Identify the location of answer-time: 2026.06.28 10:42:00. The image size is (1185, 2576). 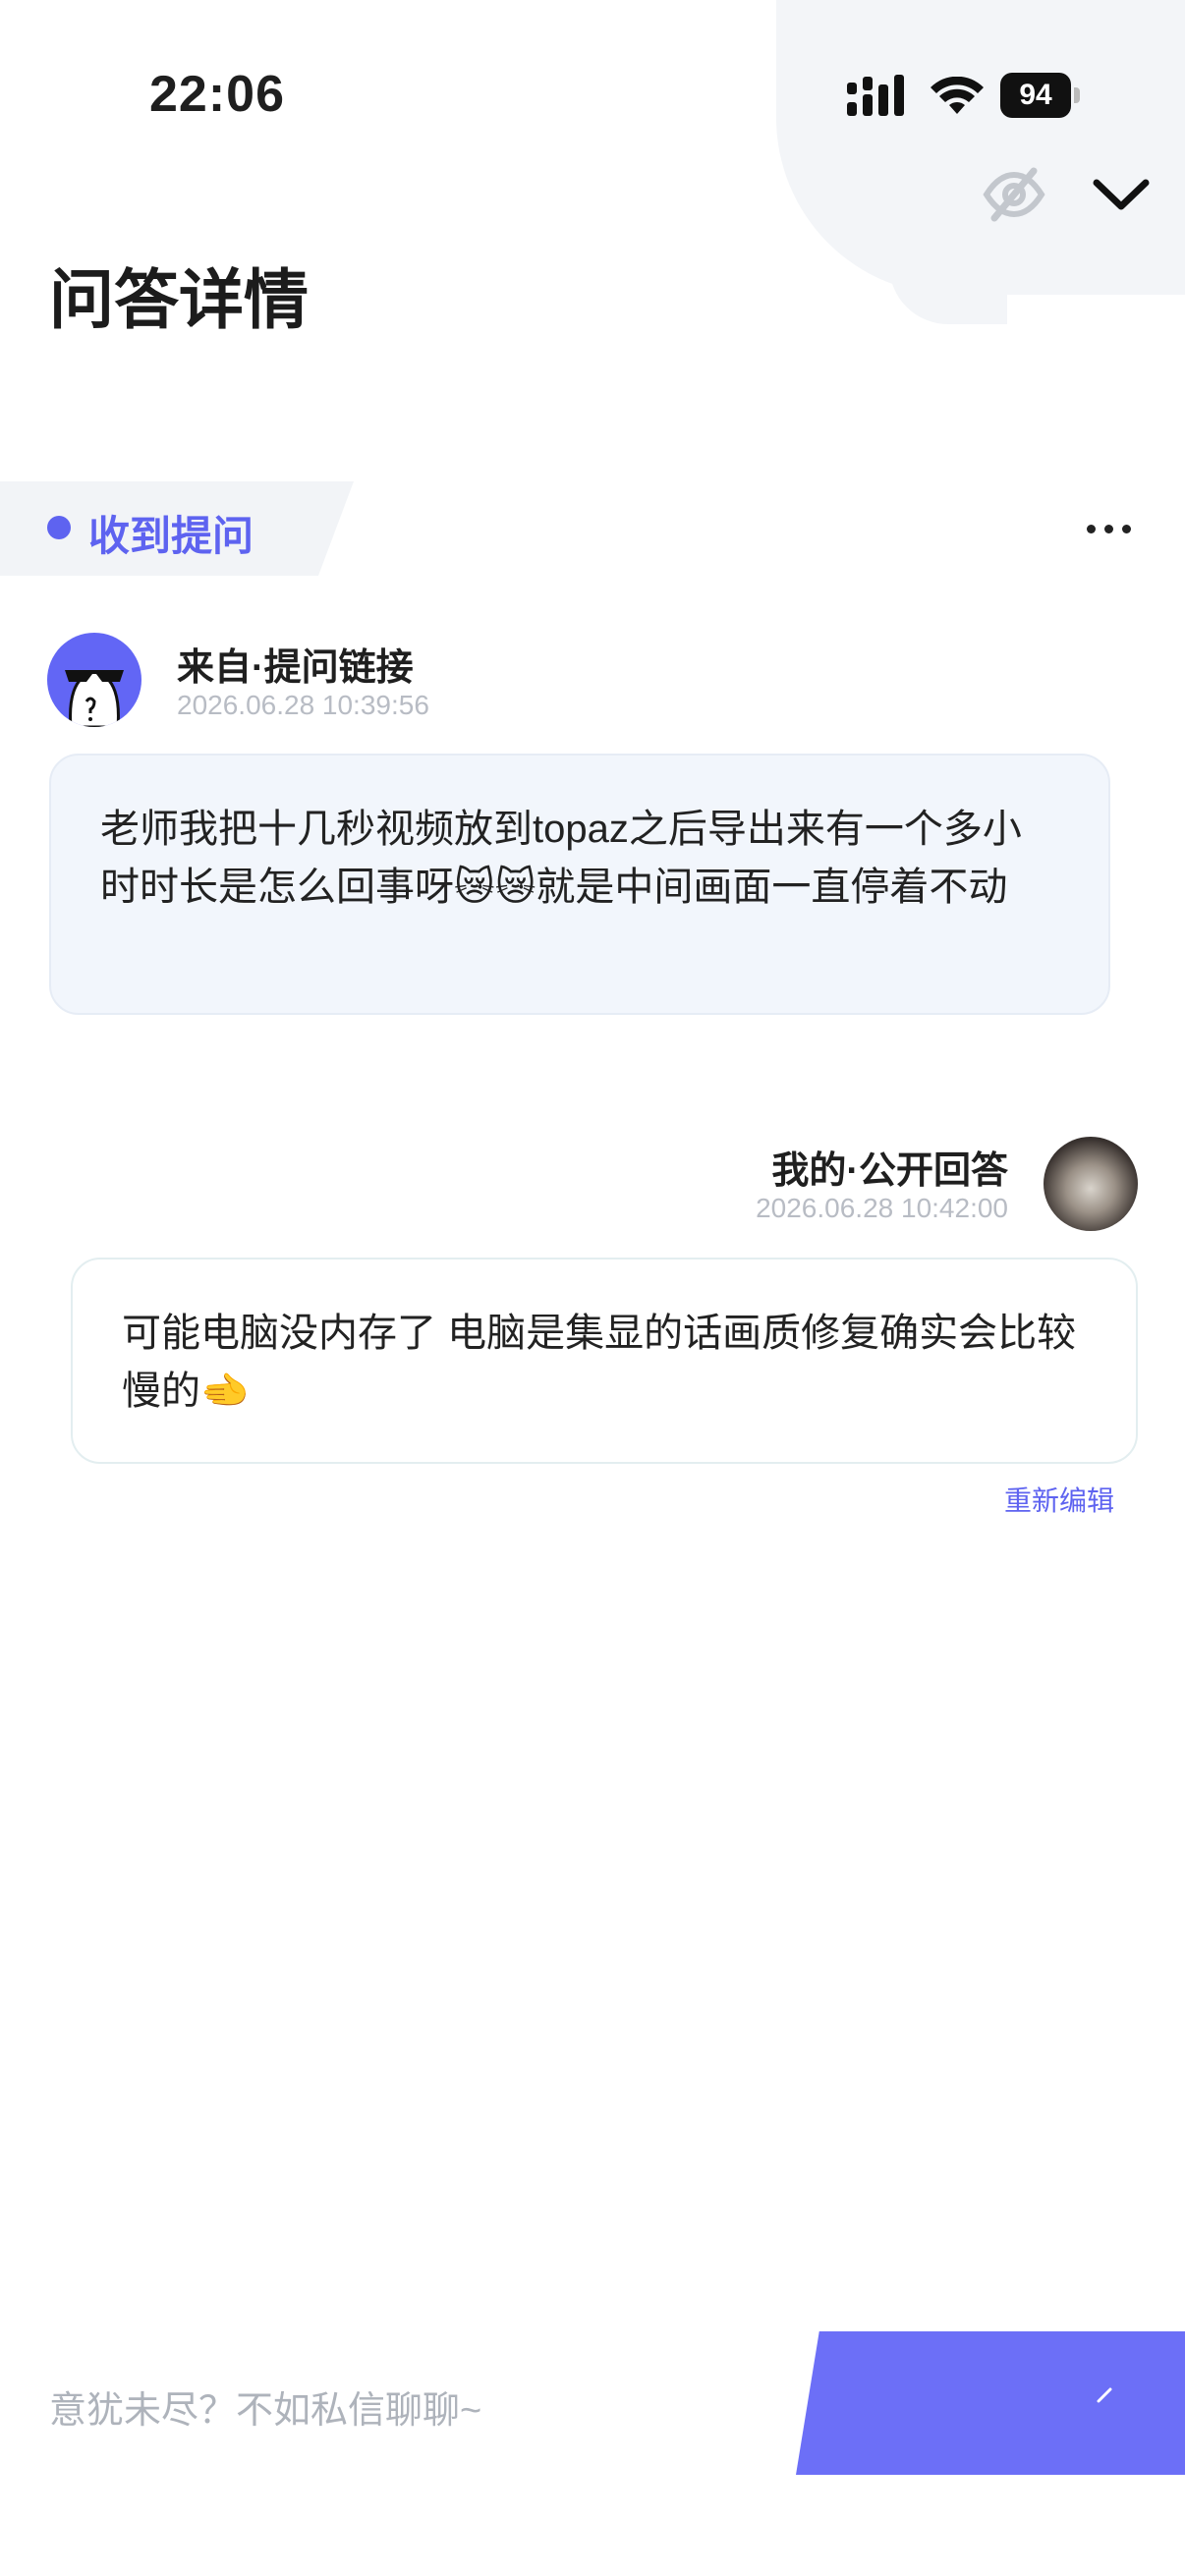
(882, 1208).